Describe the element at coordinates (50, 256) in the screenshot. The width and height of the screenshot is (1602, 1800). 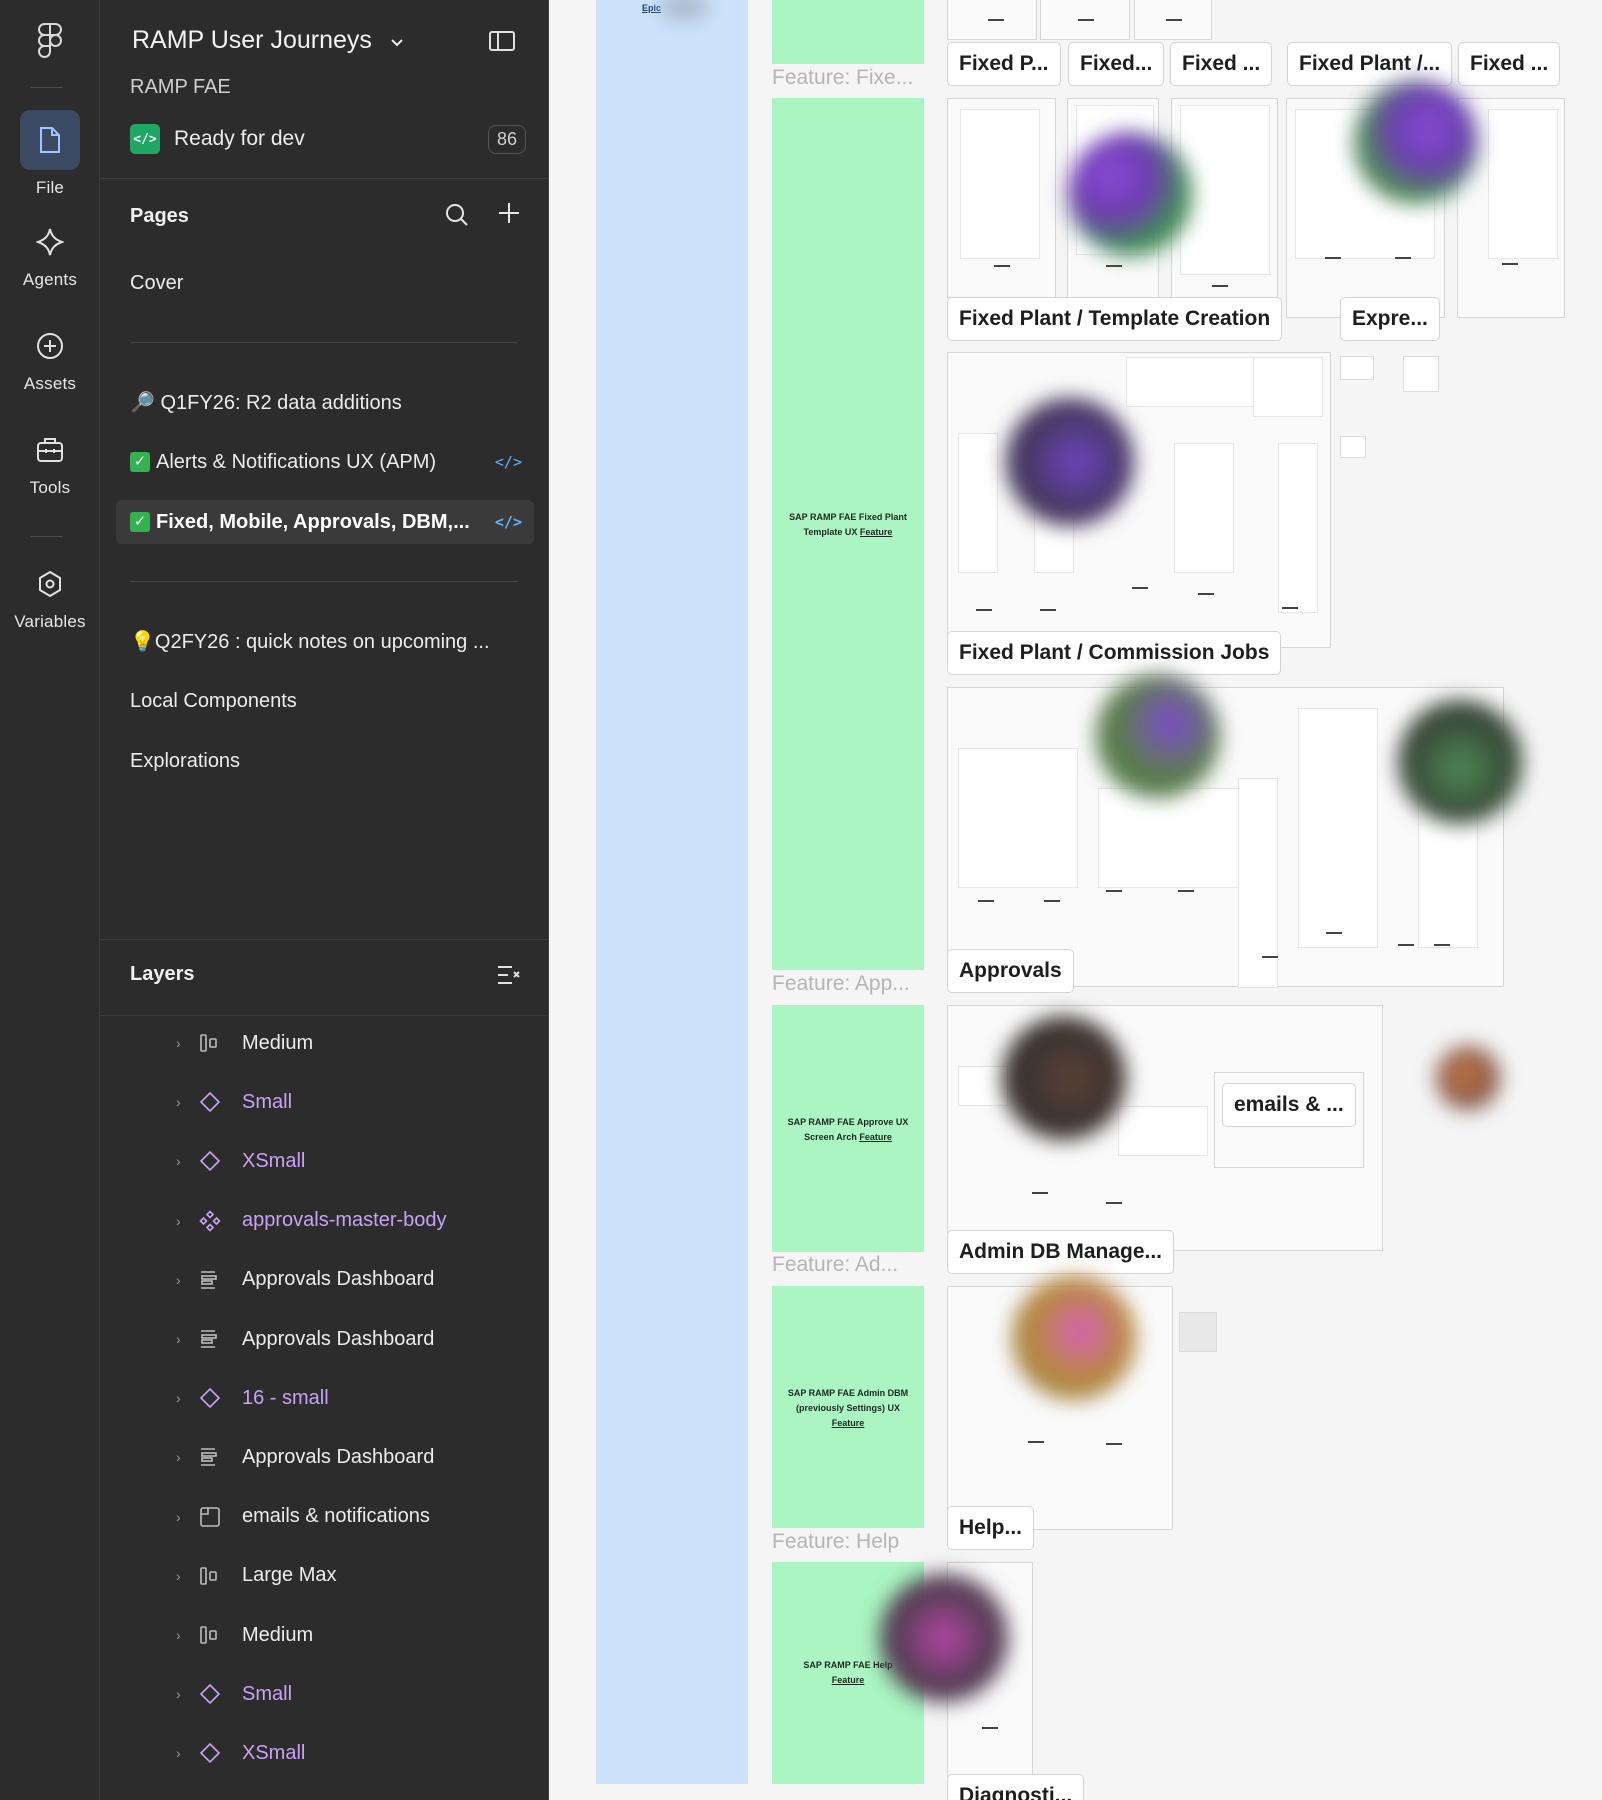
I see `rail-agents-tab: Agents` at that location.